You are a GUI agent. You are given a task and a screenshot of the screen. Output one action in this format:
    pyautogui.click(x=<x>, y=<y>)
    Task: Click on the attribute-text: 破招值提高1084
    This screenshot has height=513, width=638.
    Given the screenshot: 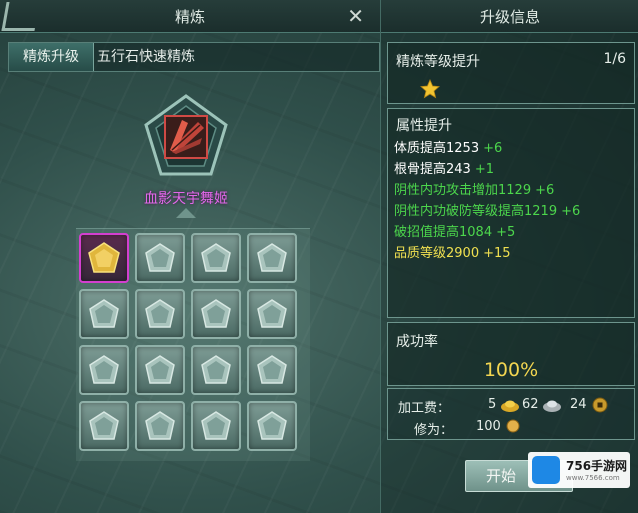 What is the action you would take?
    pyautogui.click(x=443, y=232)
    